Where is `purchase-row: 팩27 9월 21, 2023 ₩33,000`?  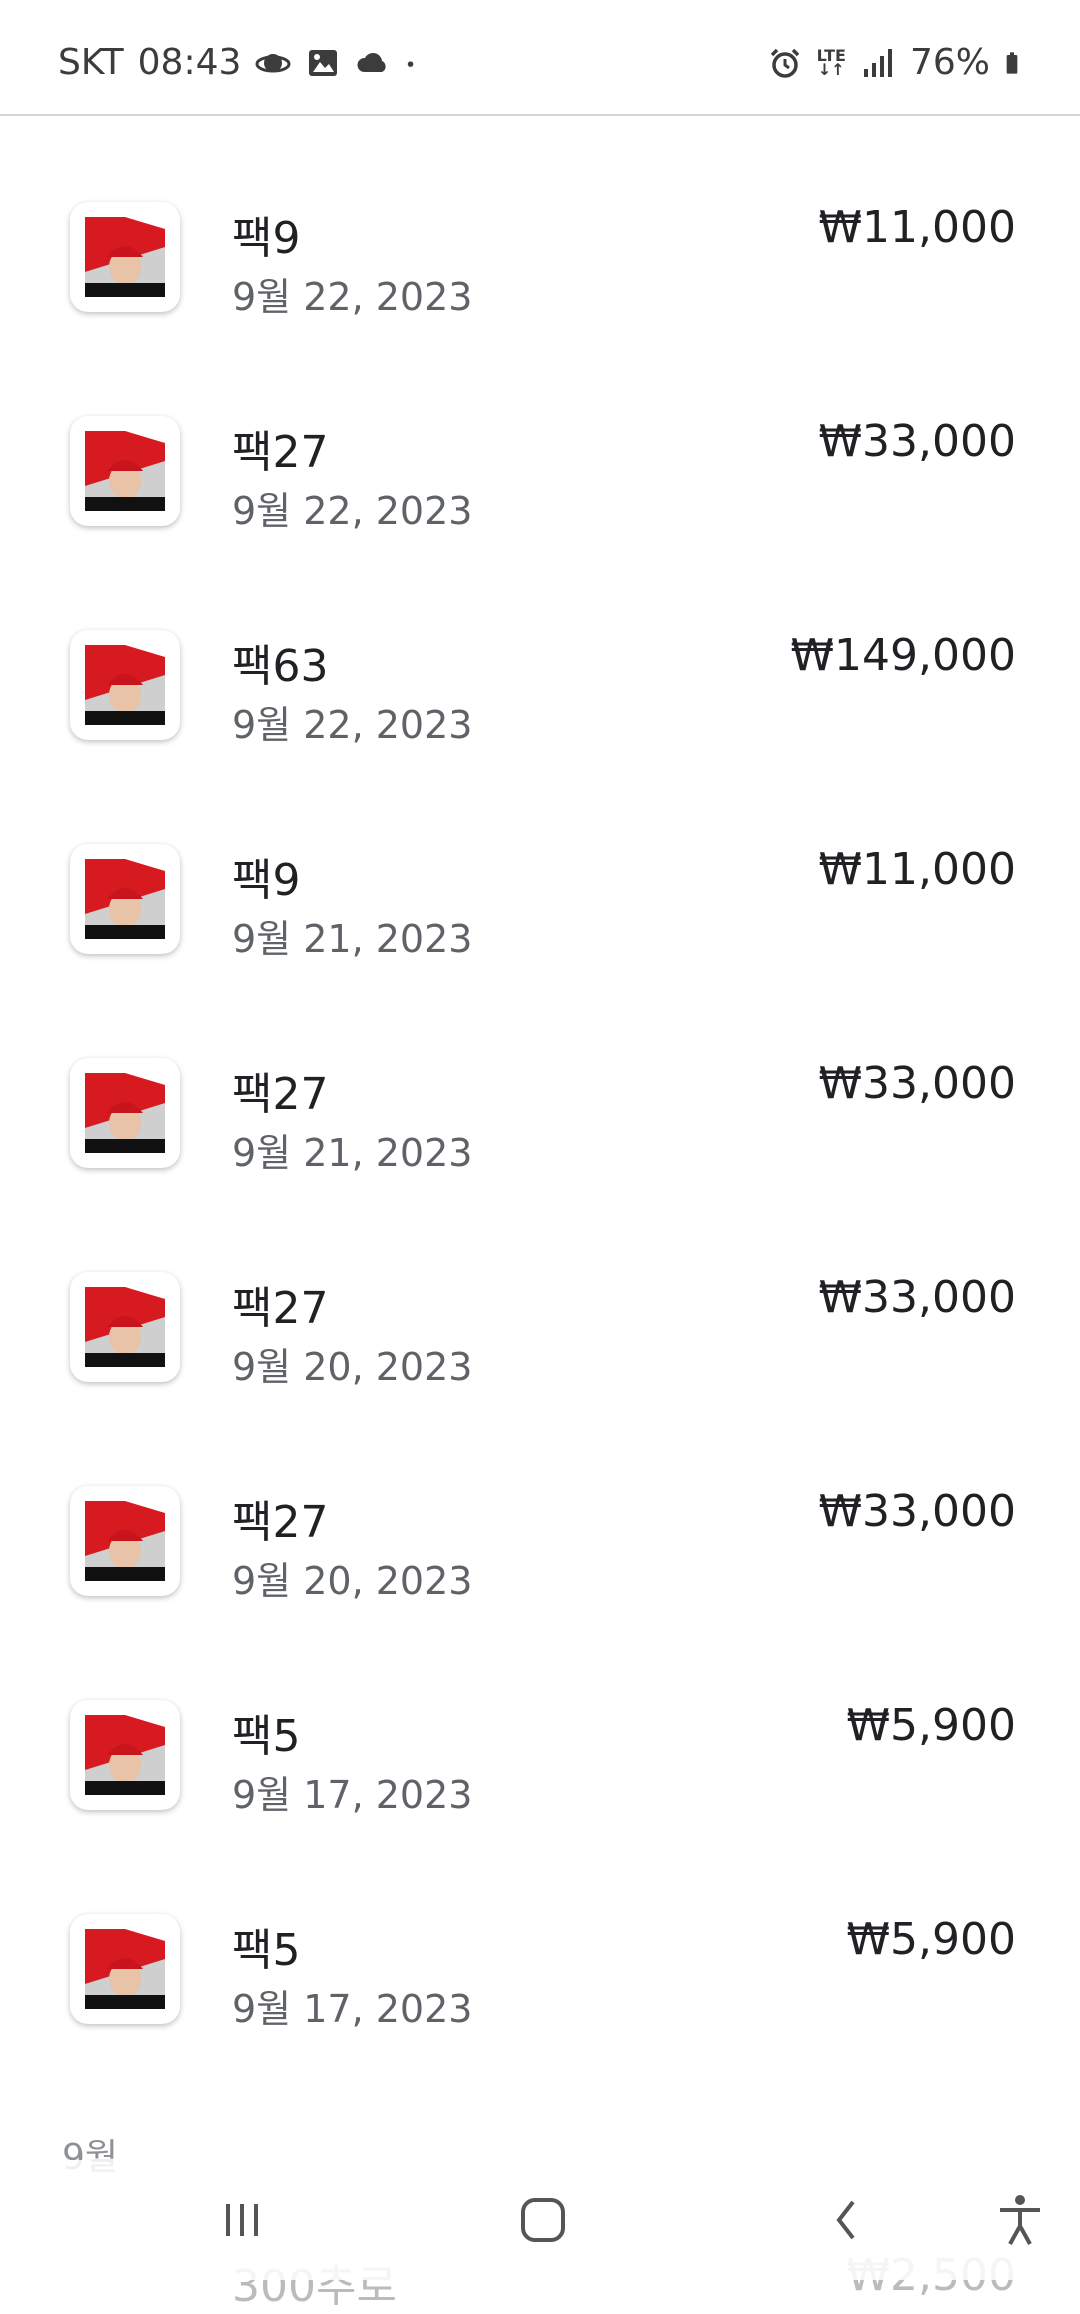 purchase-row: 팩27 9월 21, 2023 ₩33,000 is located at coordinates (540, 1079).